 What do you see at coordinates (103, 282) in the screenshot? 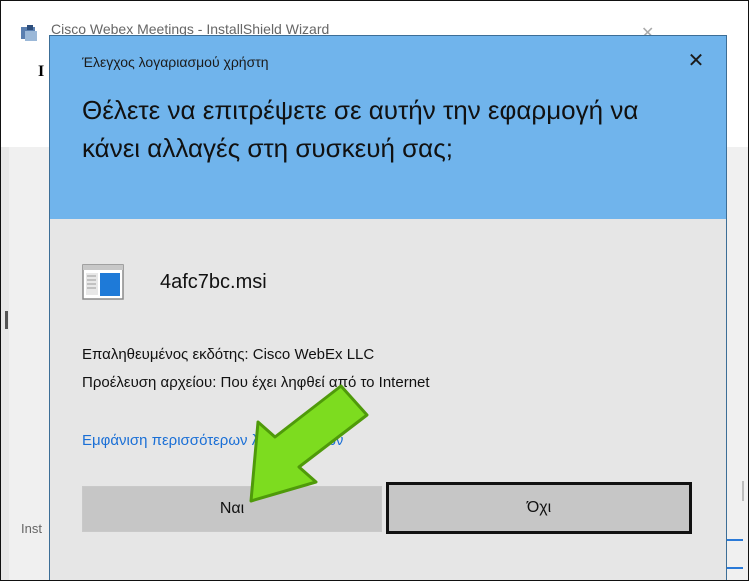
I see `msi-file-icon` at bounding box center [103, 282].